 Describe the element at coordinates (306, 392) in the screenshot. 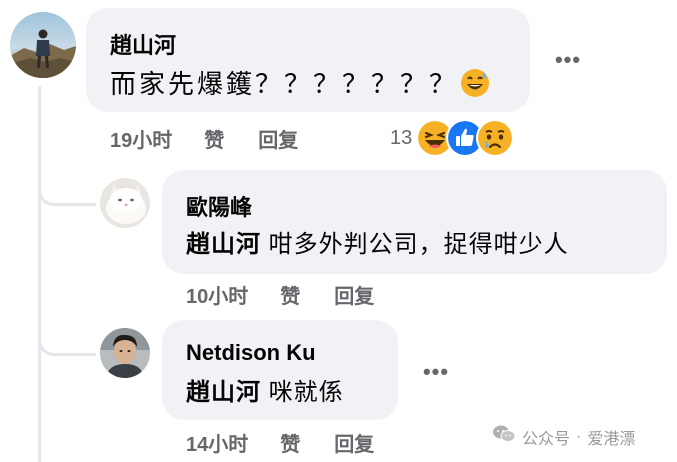

I see `reply-text-content: 咪就係` at that location.